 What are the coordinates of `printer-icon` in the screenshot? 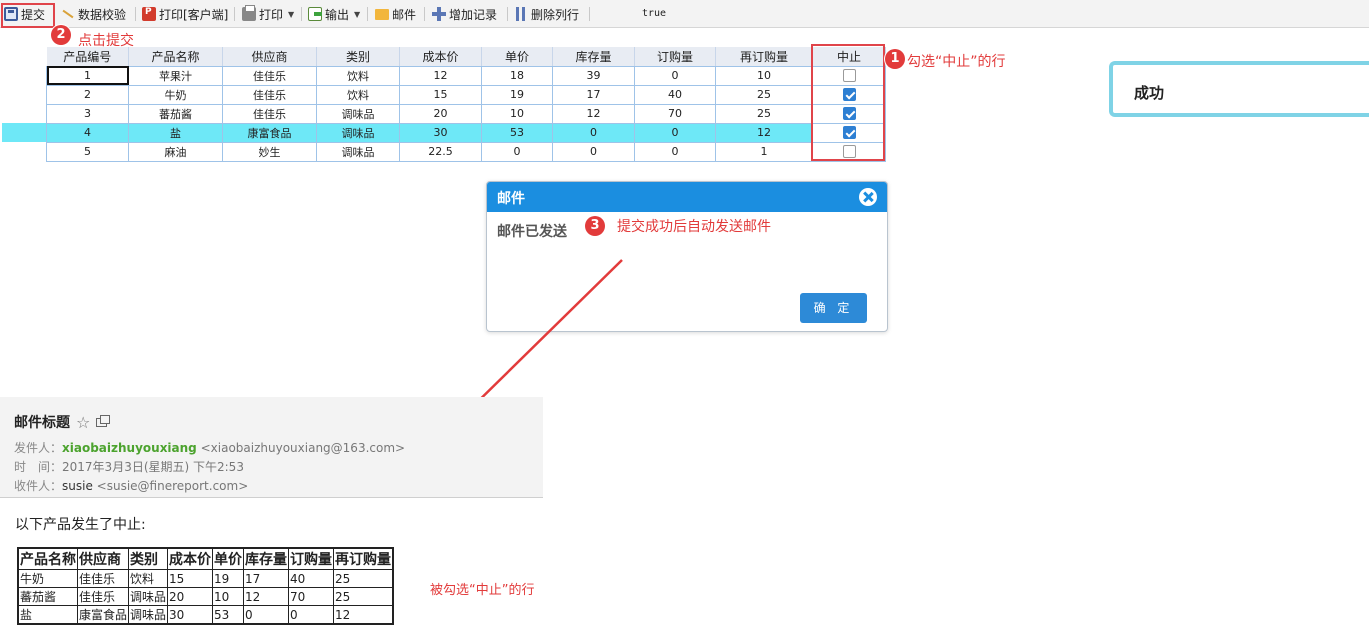 It's located at (249, 13).